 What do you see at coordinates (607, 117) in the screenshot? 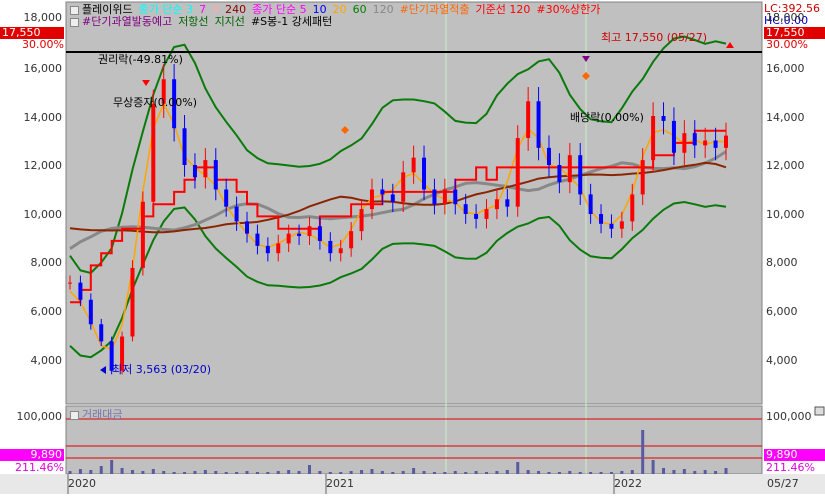
I see `dividend-annotation: 배당락(0.00%)` at bounding box center [607, 117].